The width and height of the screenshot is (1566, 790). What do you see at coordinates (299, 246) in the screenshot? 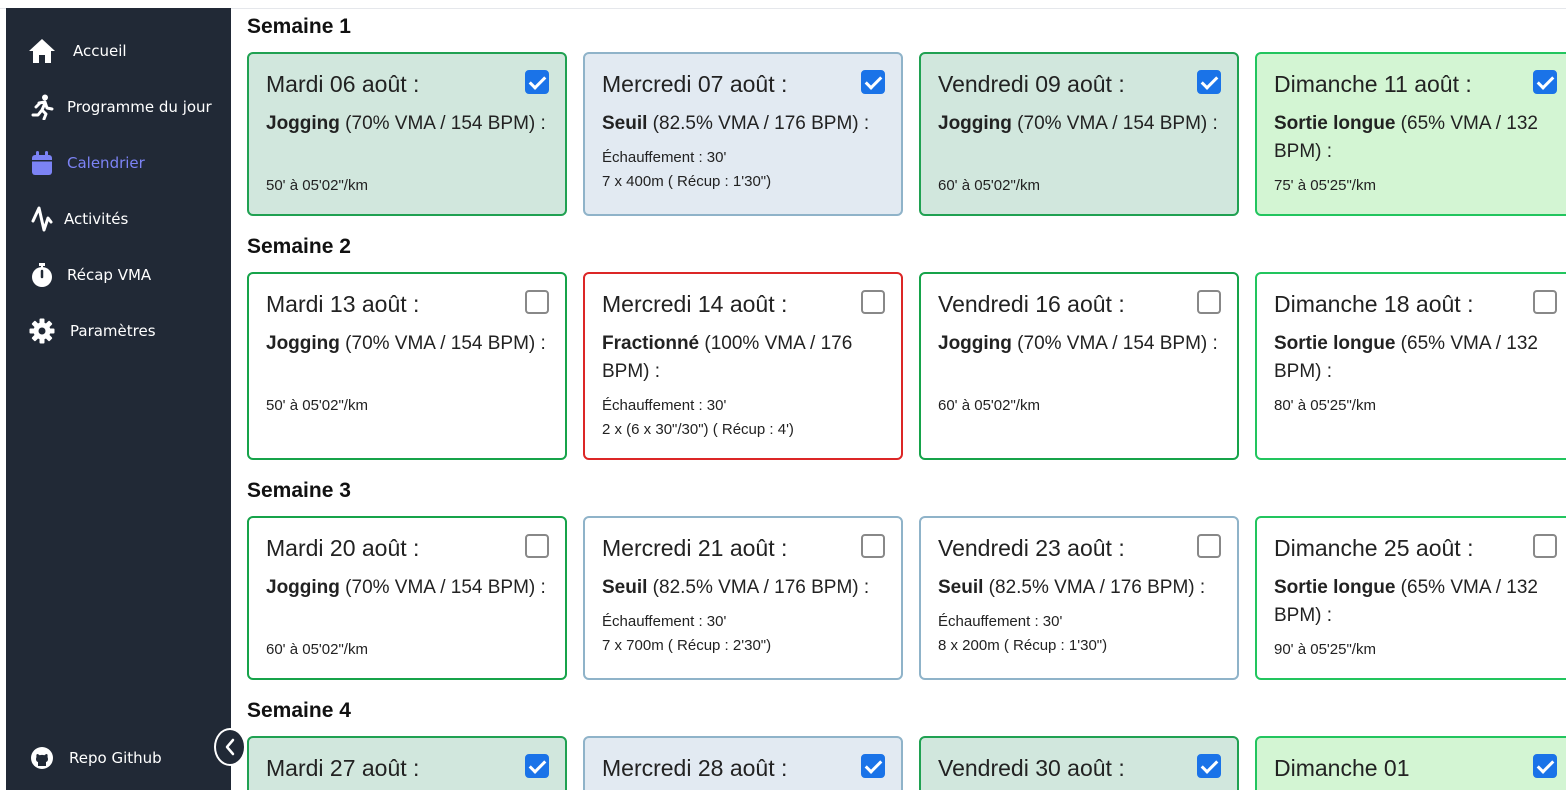
I see `week-title: Semaine 2` at bounding box center [299, 246].